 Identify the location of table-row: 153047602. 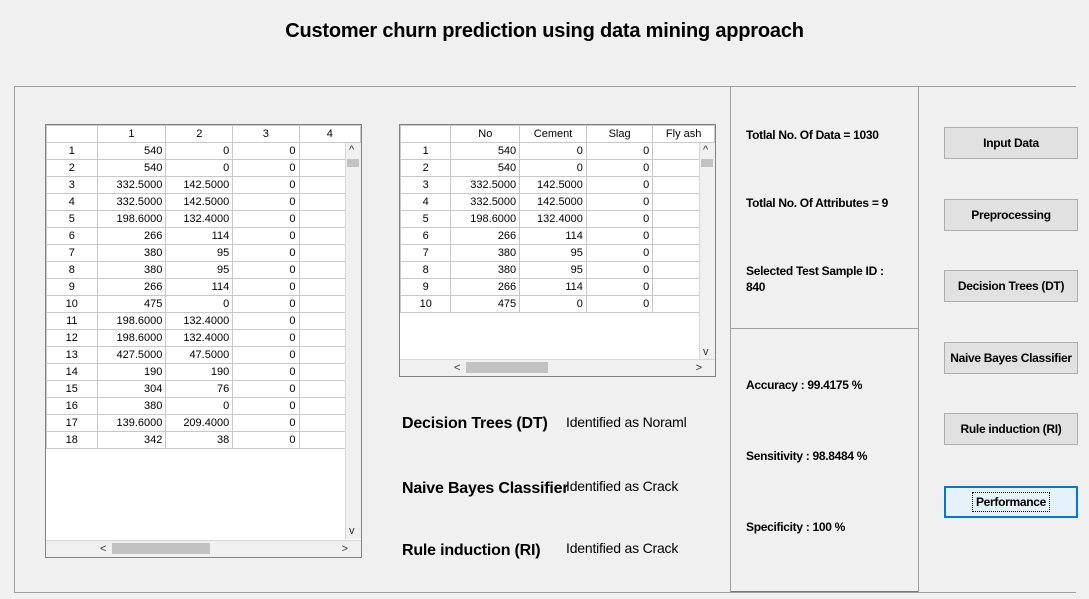
(203, 389).